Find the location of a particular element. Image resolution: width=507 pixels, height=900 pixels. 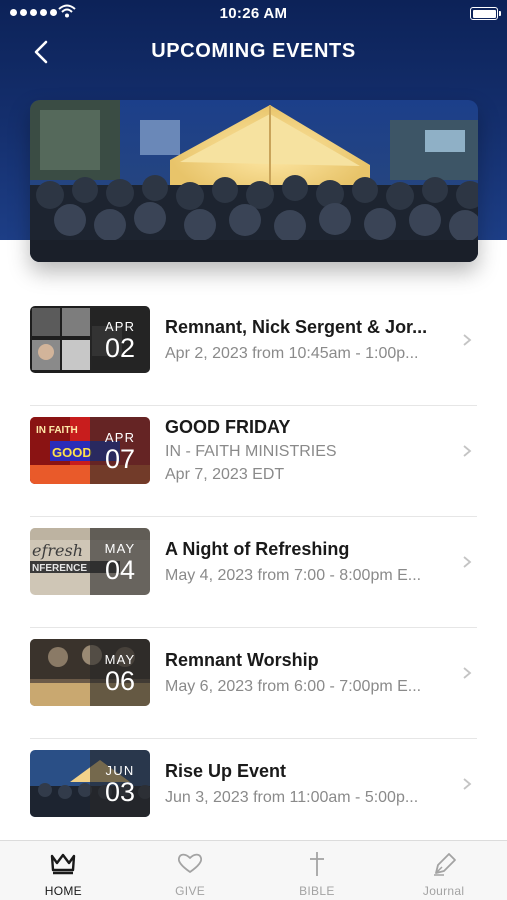

tab-bible: BIBLE is located at coordinates (317, 870).